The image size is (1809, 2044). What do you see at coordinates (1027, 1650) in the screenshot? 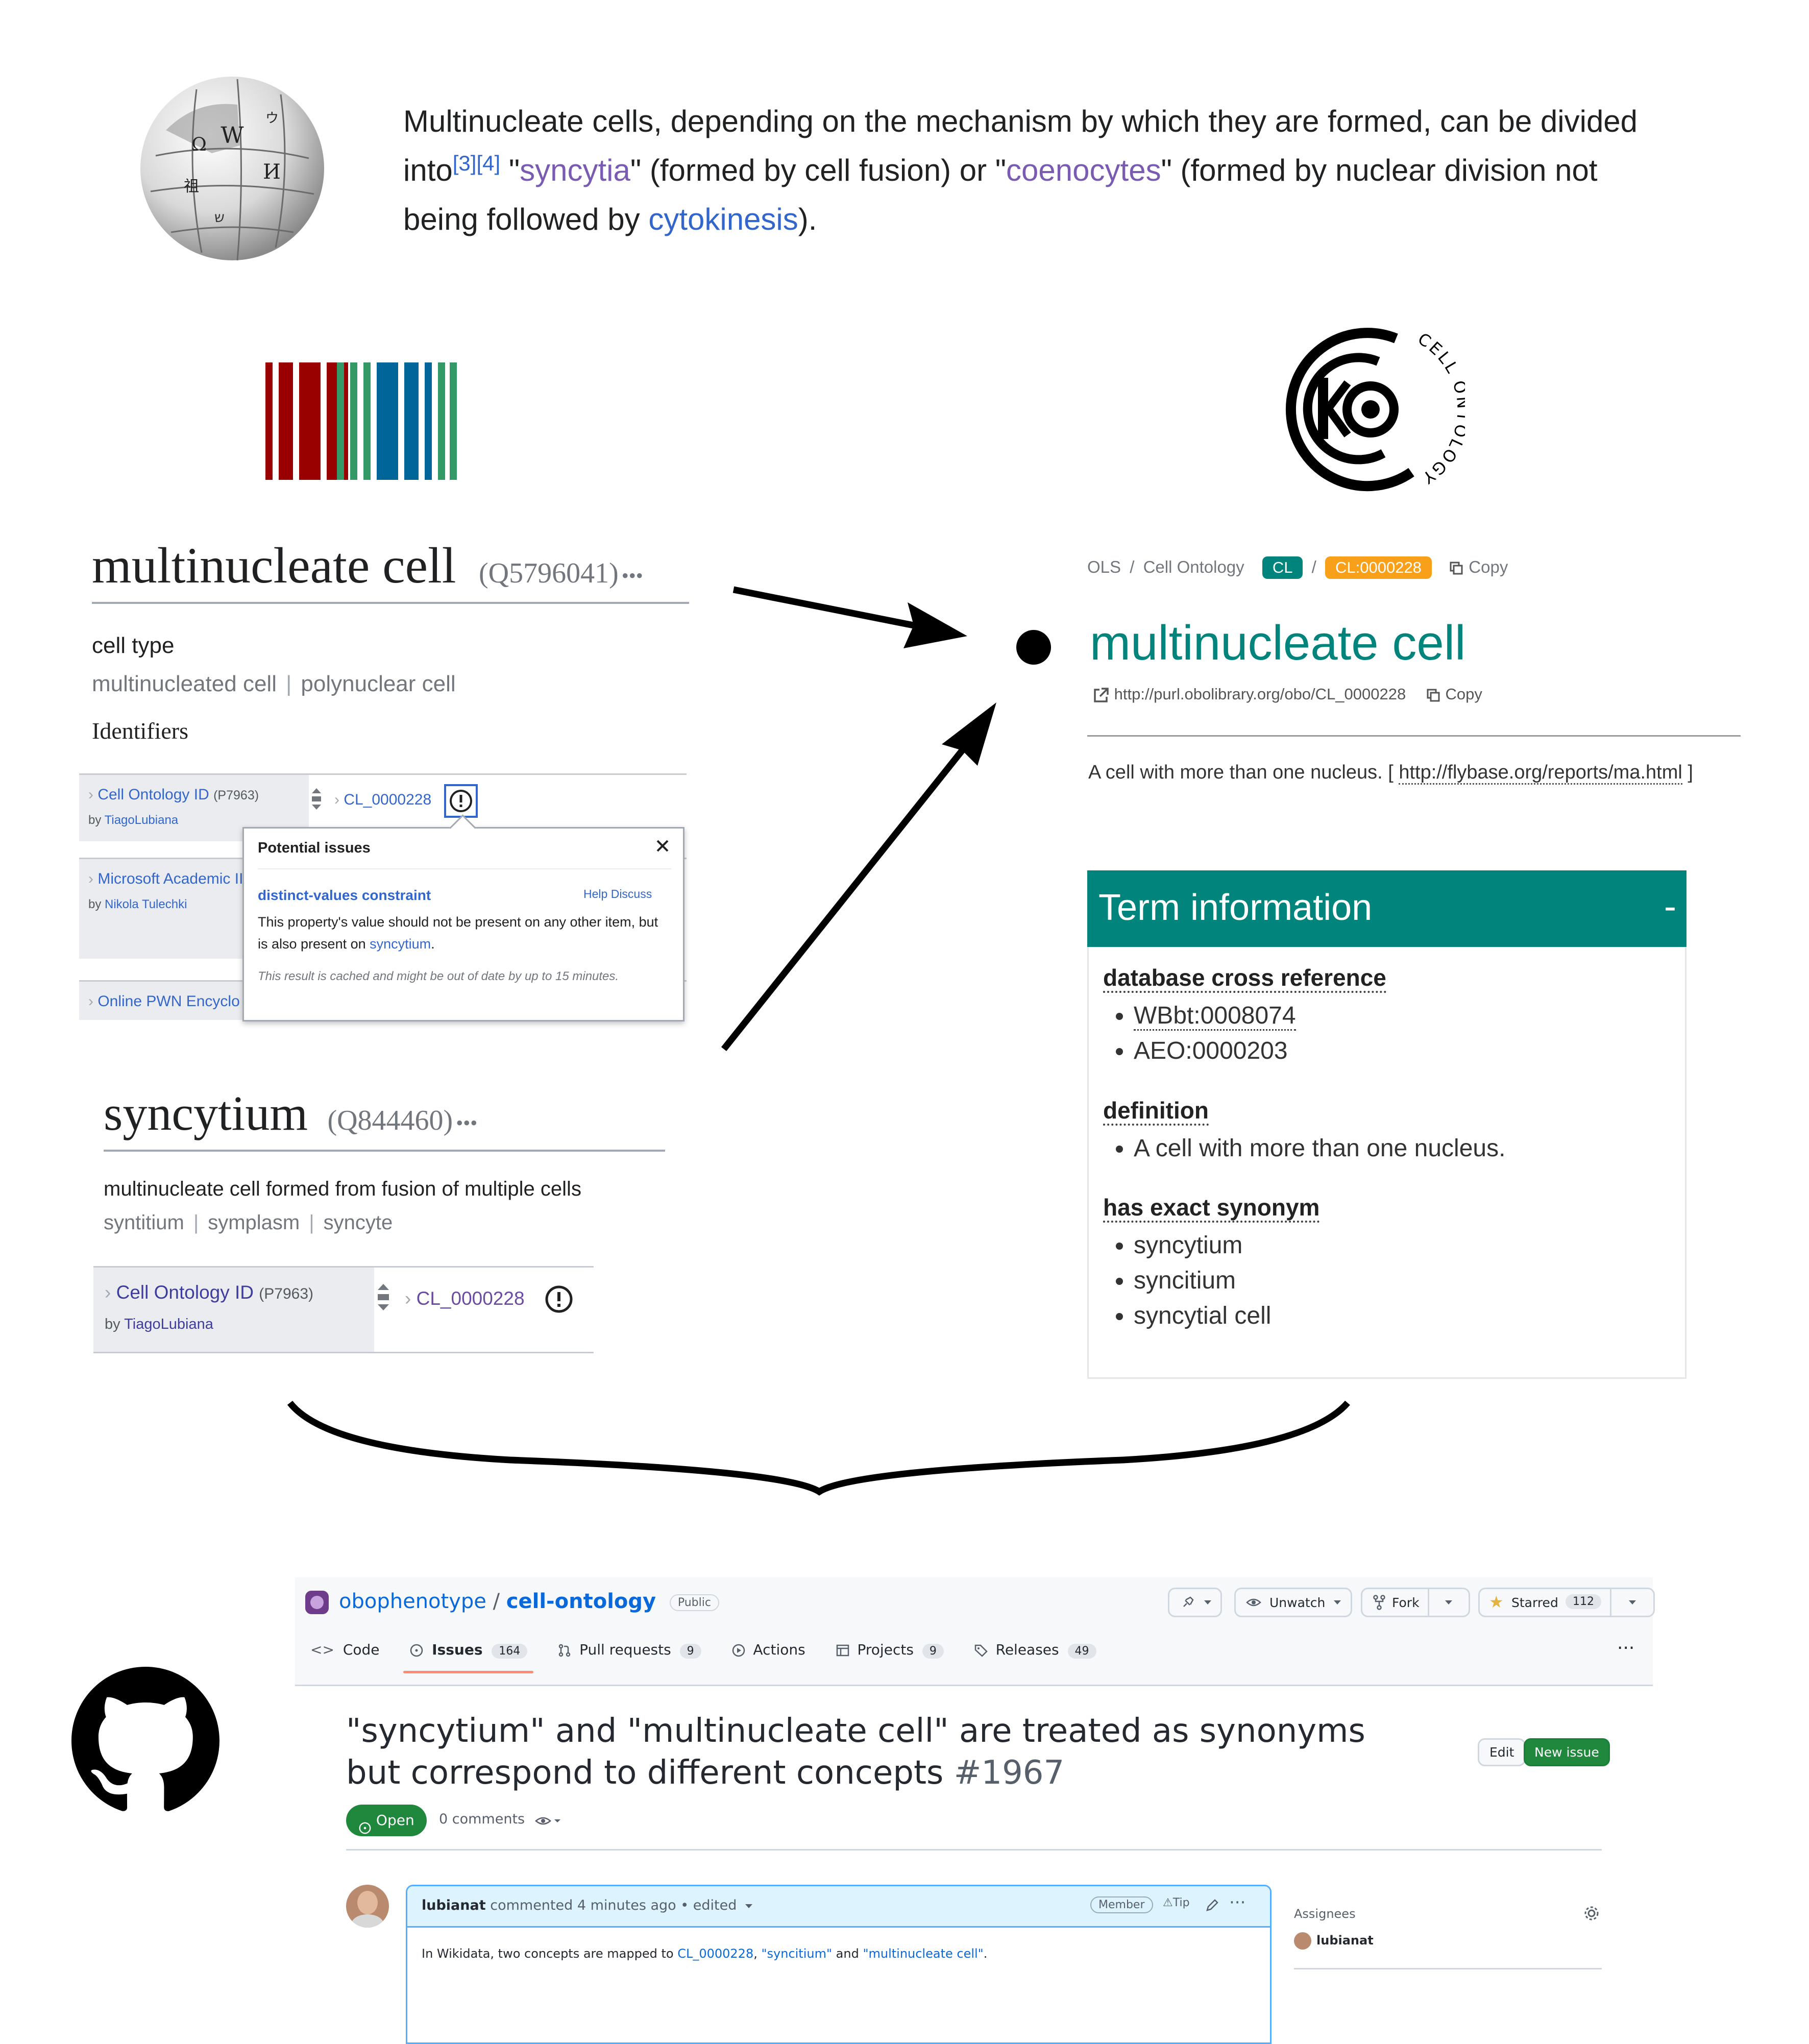
I see `tab-label: Releases` at bounding box center [1027, 1650].